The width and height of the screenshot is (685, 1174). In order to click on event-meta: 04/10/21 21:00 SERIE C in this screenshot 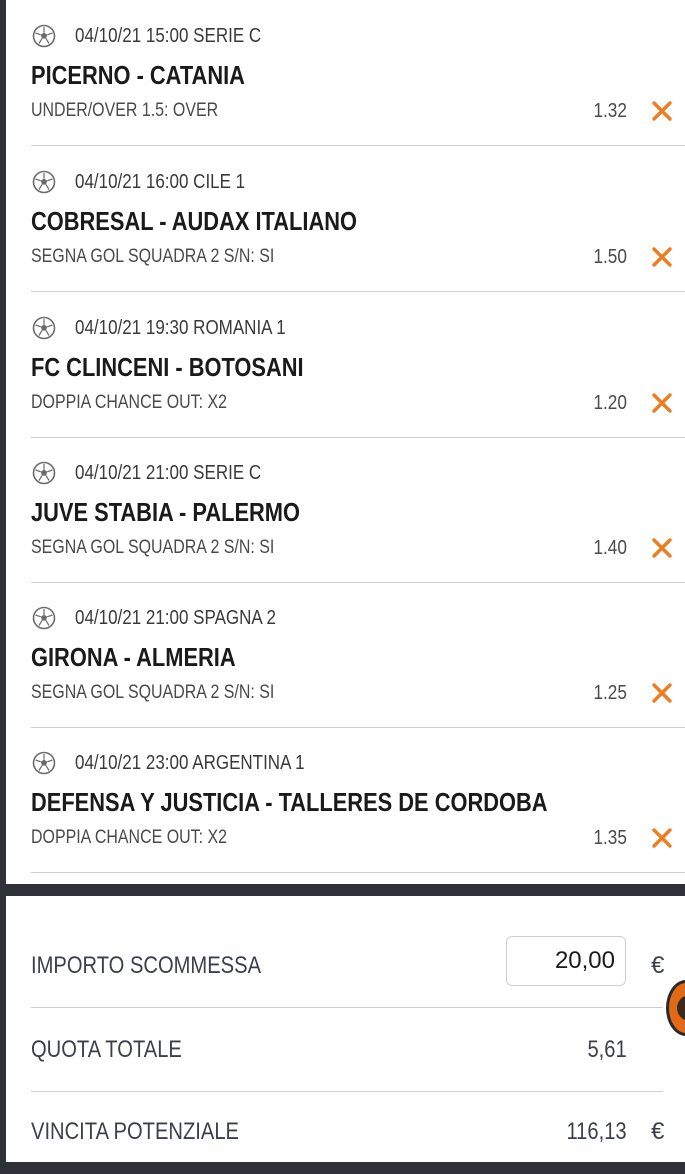, I will do `click(163, 473)`.